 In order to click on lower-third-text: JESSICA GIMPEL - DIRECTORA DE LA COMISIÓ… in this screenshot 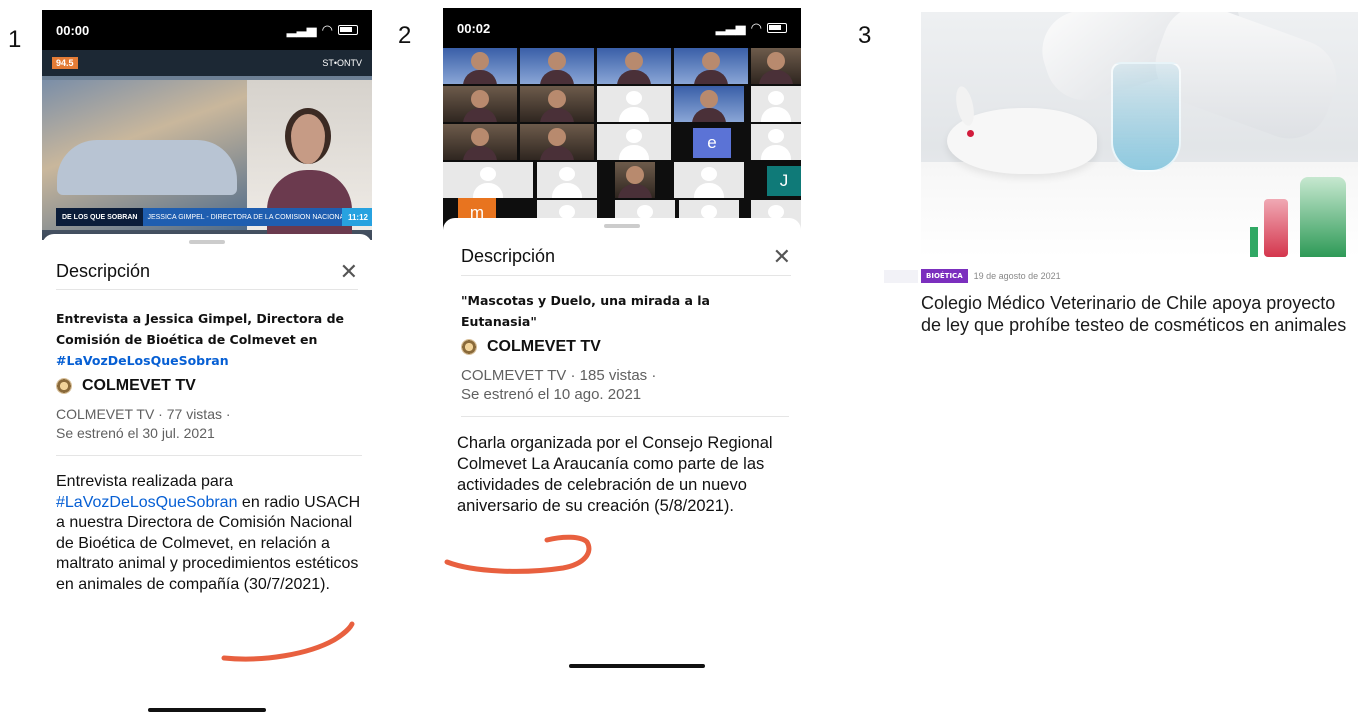, I will do `click(244, 217)`.